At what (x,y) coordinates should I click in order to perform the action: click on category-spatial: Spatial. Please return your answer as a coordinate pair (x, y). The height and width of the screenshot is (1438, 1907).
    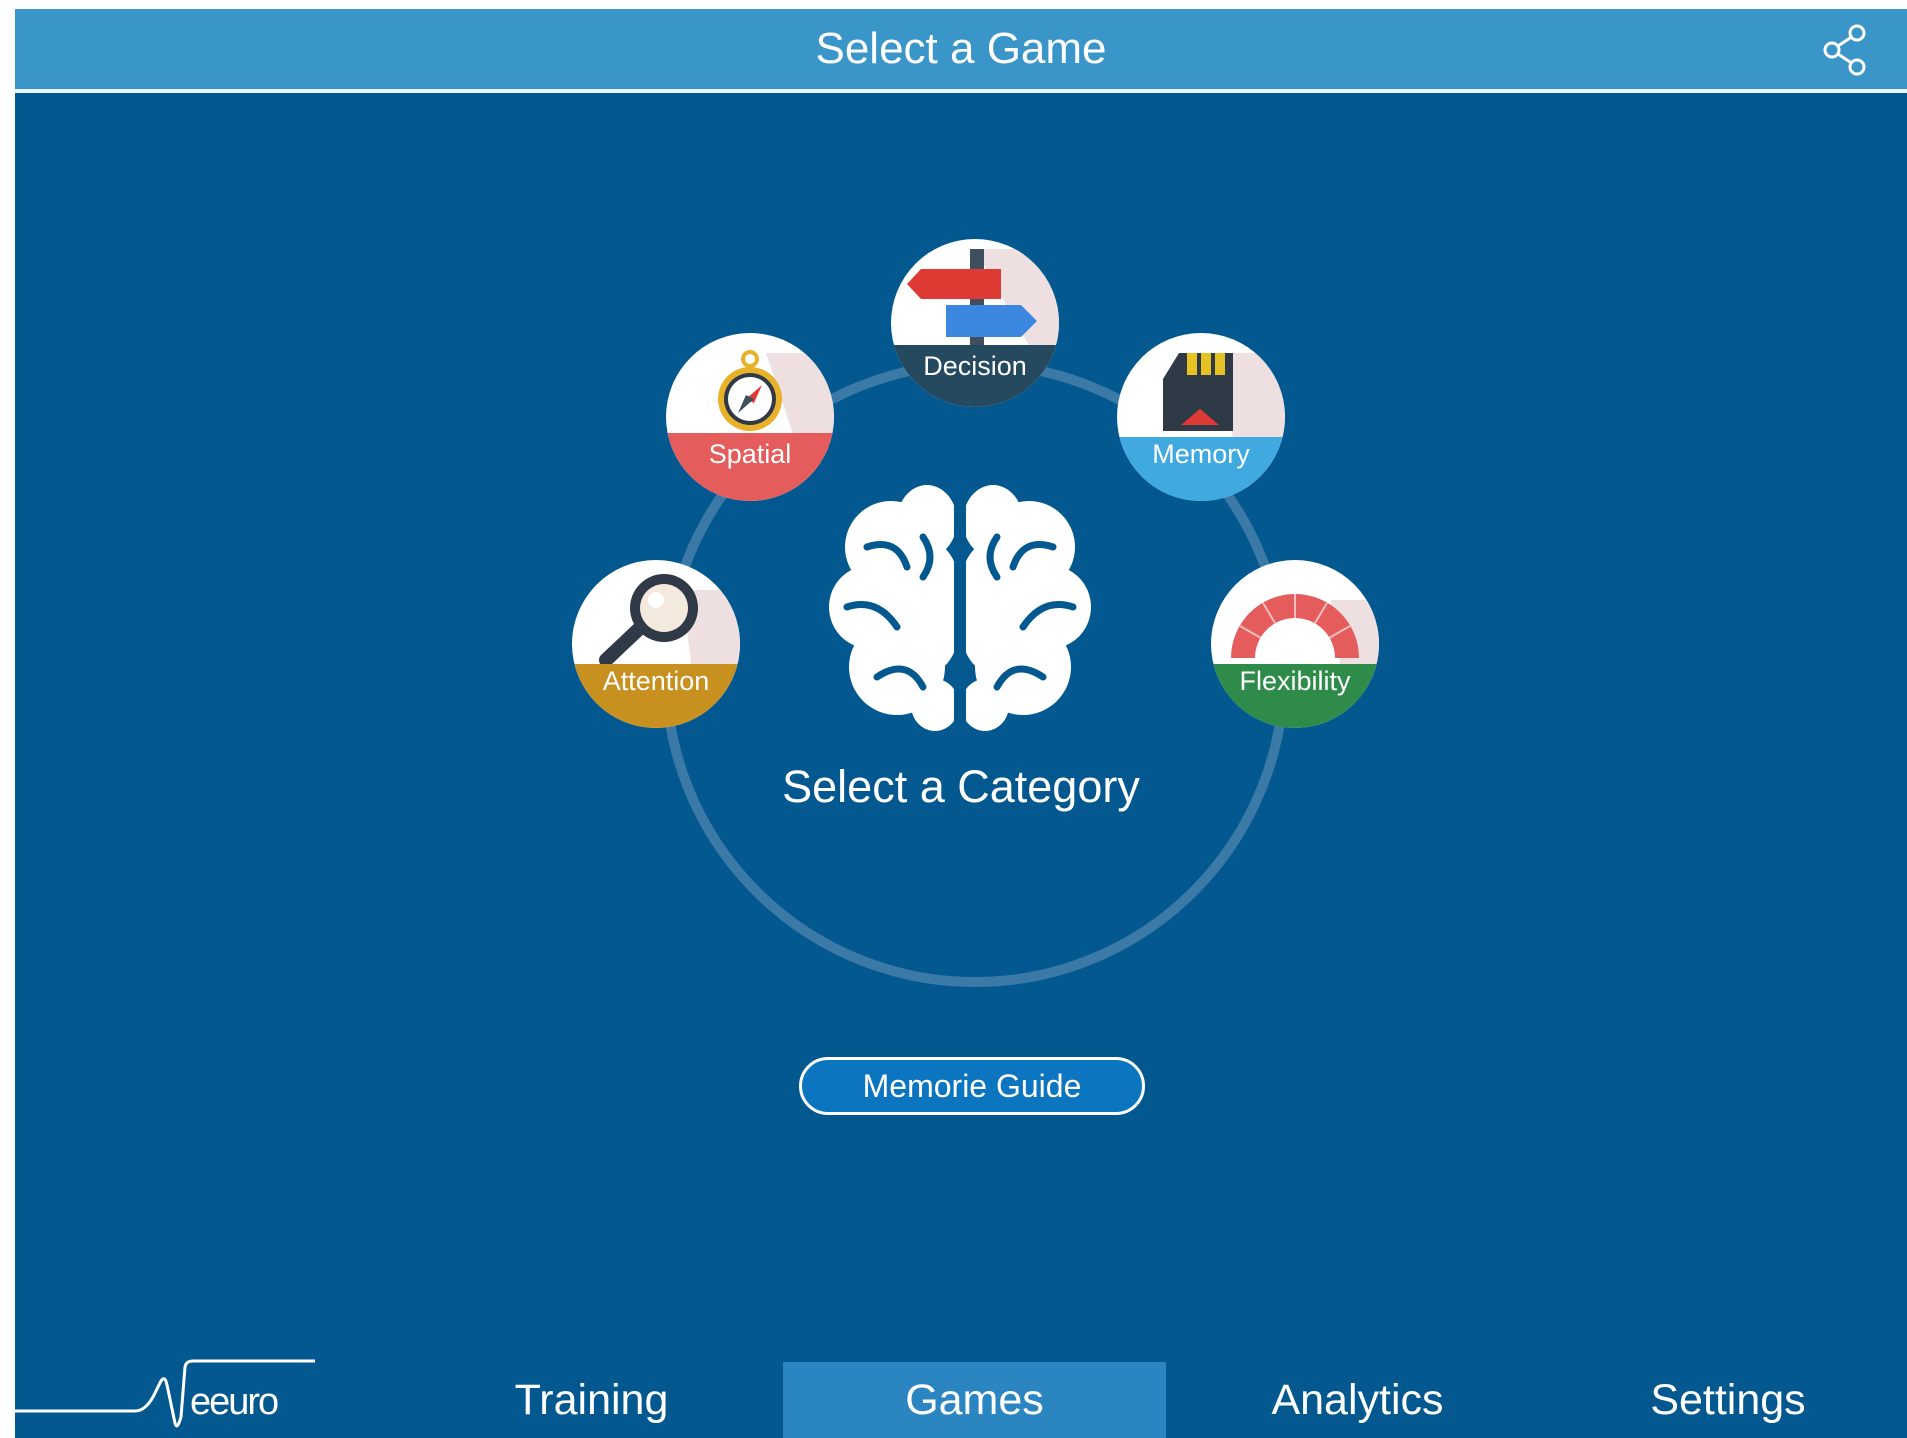
    Looking at the image, I should click on (750, 417).